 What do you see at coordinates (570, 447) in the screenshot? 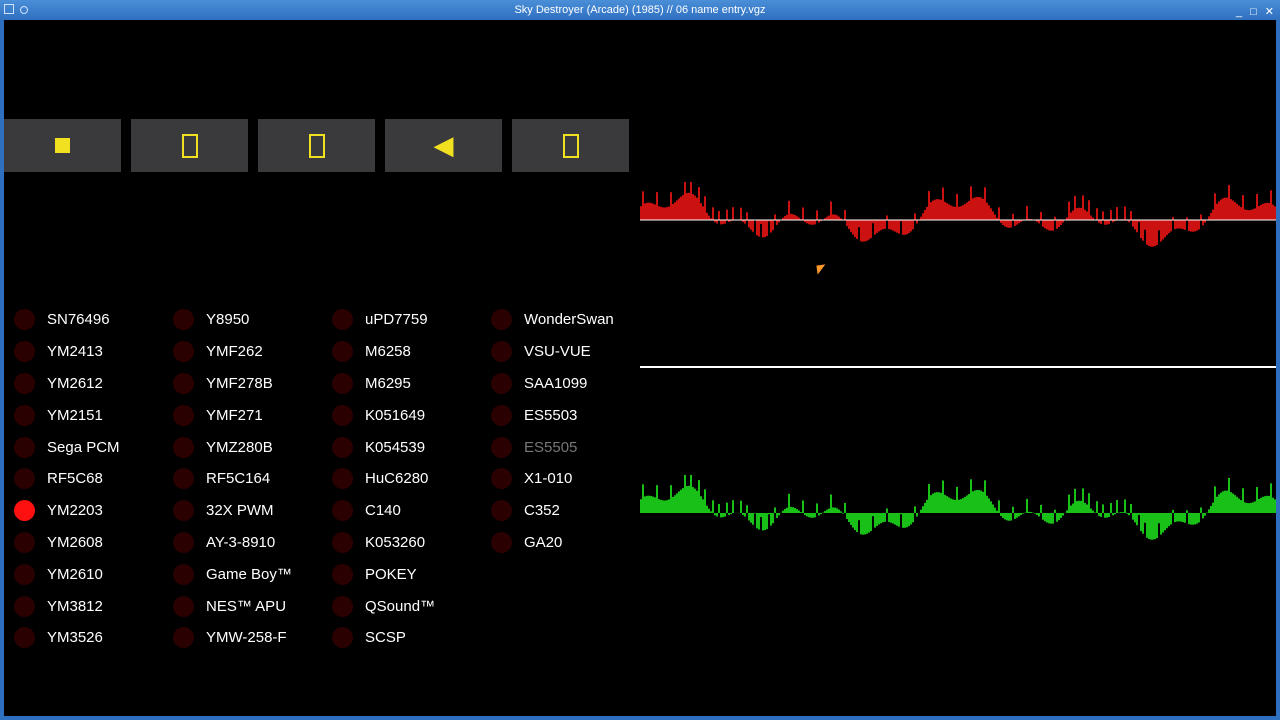
I see `chip-toggle: ES5505` at bounding box center [570, 447].